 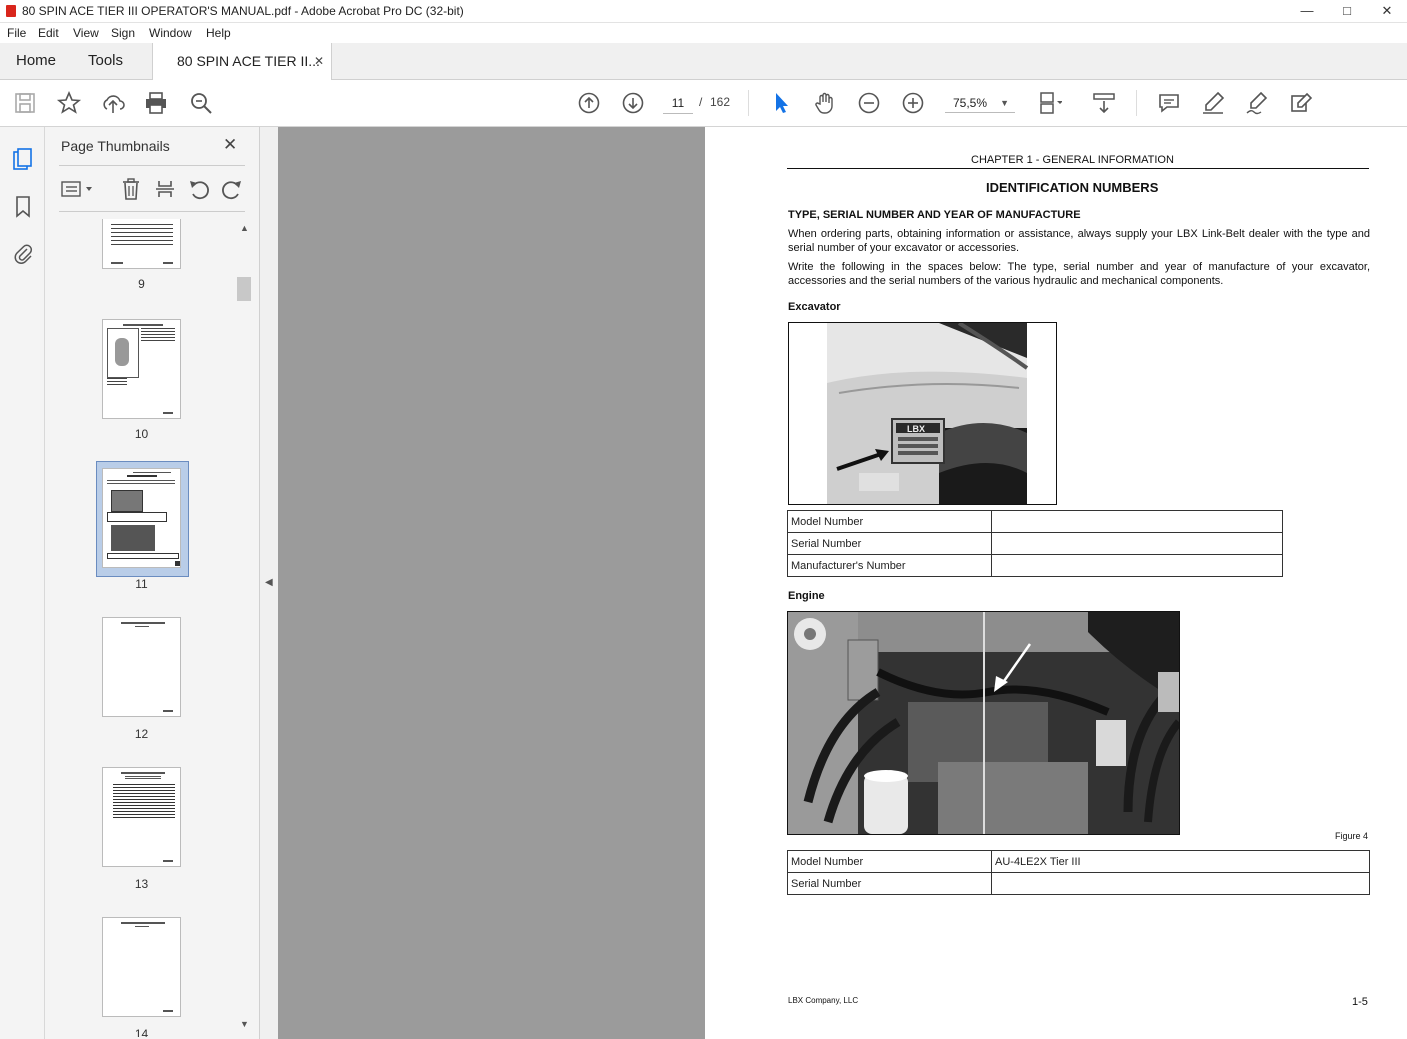 What do you see at coordinates (36, 61) in the screenshot?
I see `tab-home: Home` at bounding box center [36, 61].